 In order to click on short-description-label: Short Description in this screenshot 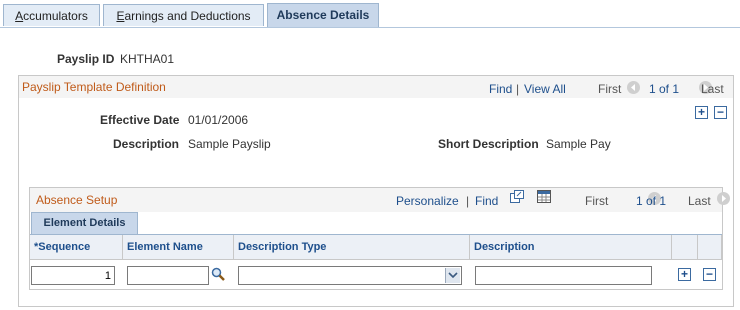, I will do `click(488, 144)`.